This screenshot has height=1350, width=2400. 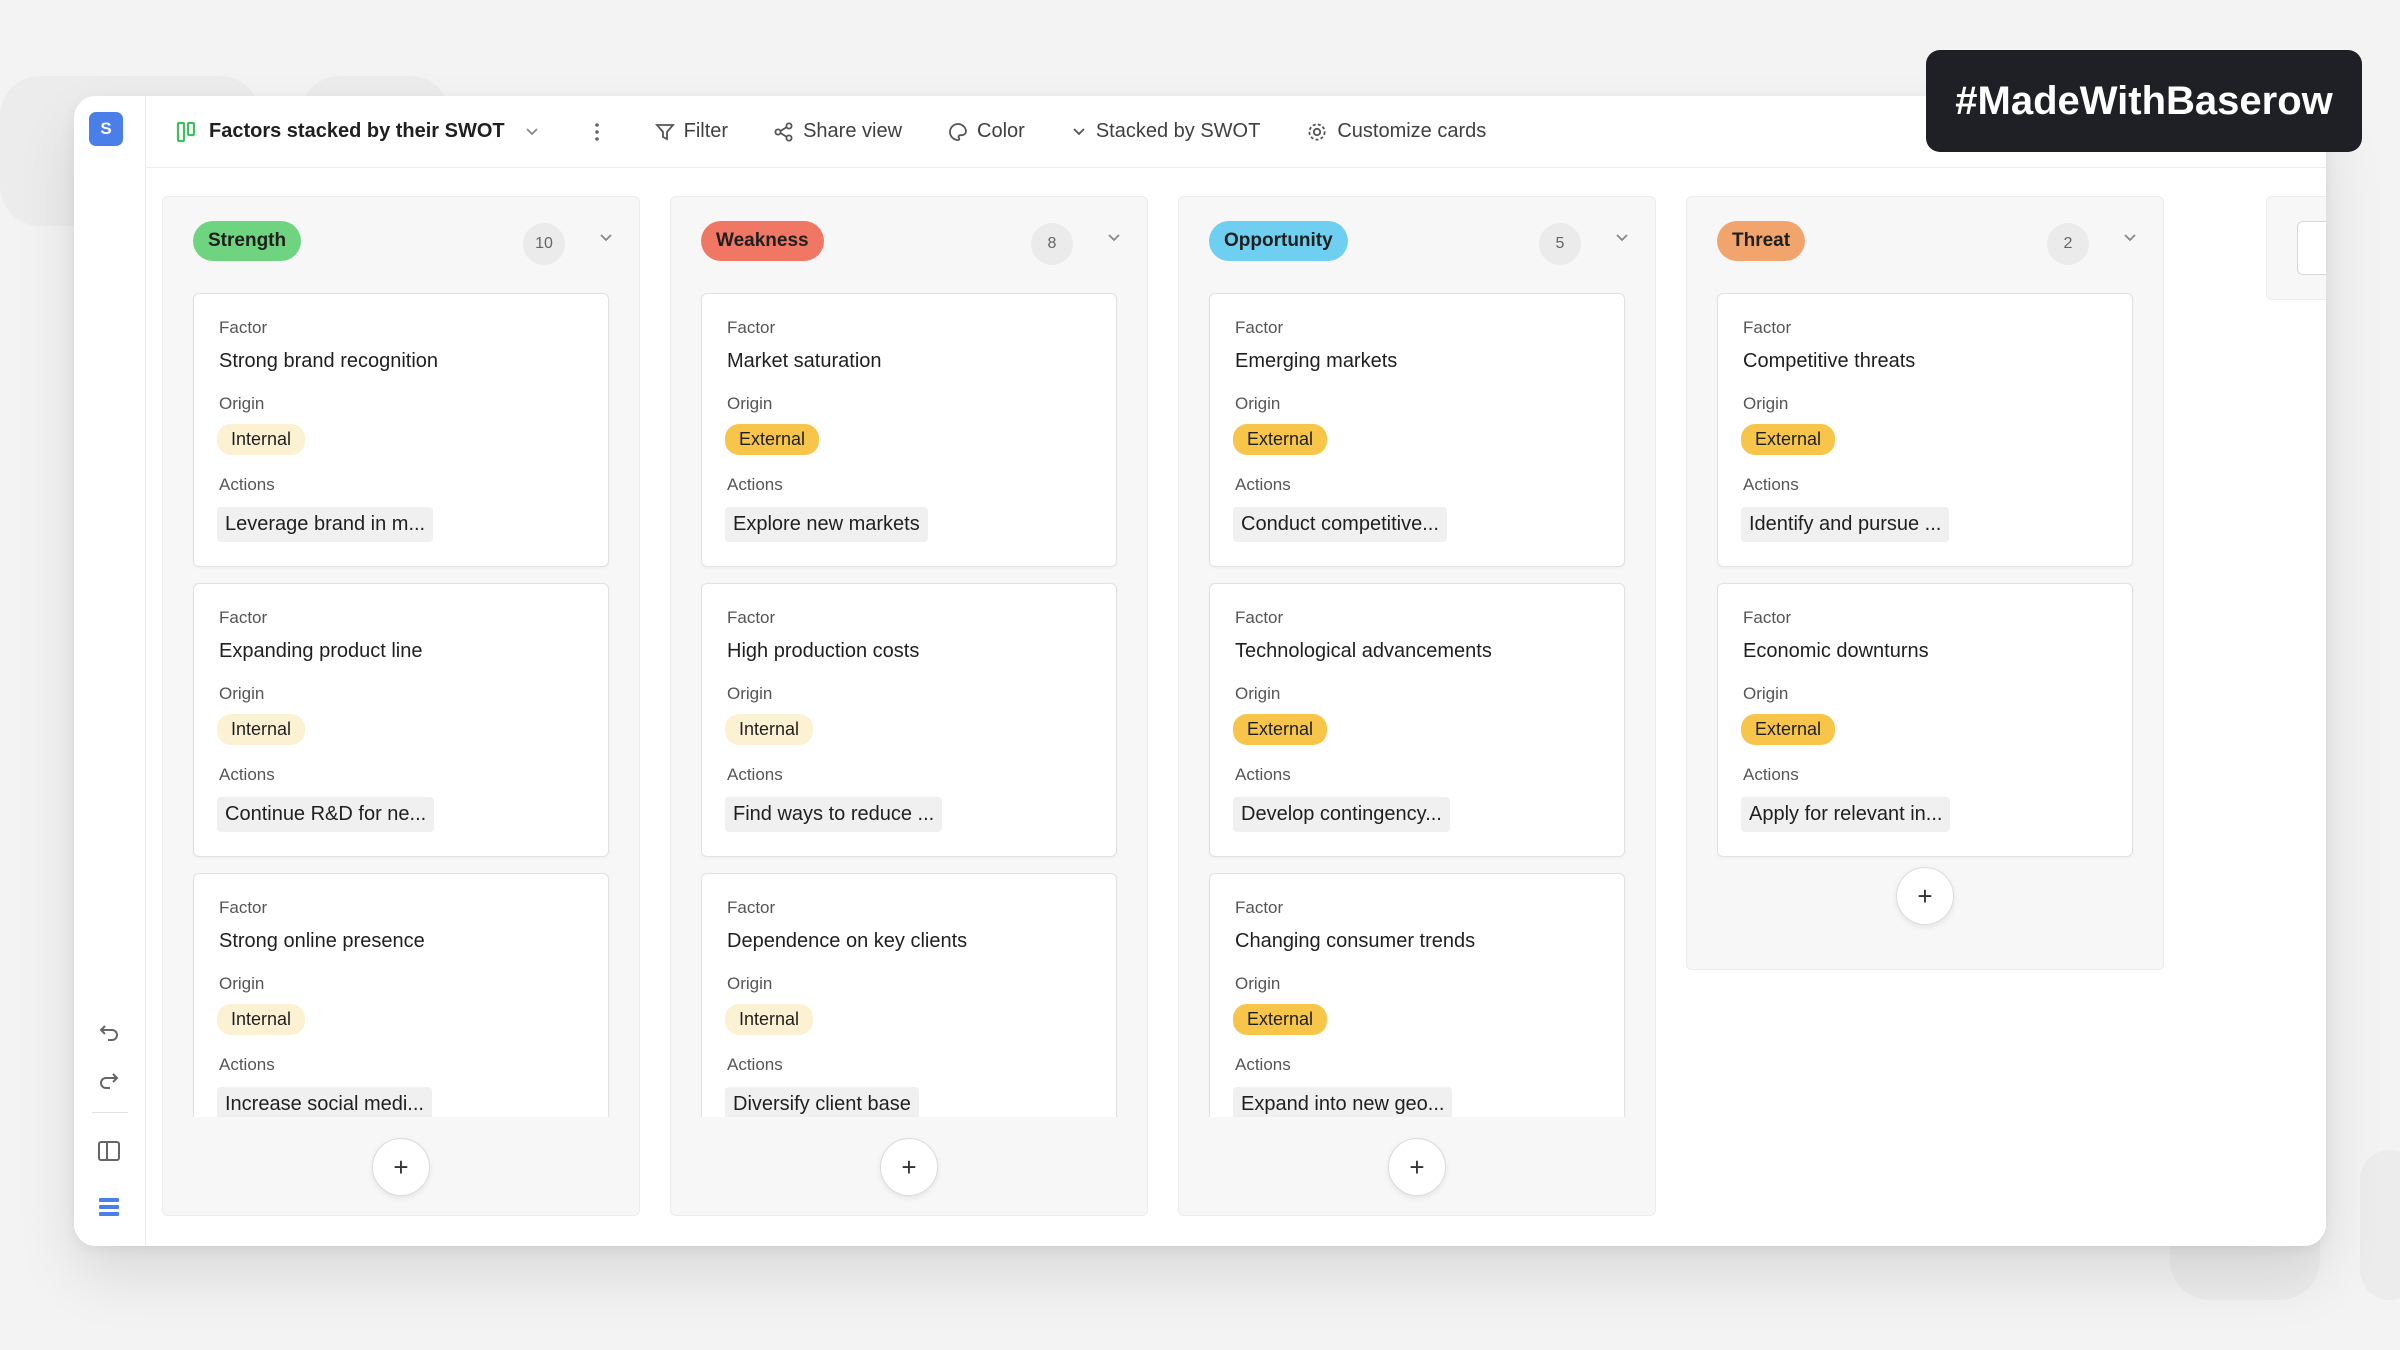 What do you see at coordinates (1278, 241) in the screenshot?
I see `column-badge: Opportunity` at bounding box center [1278, 241].